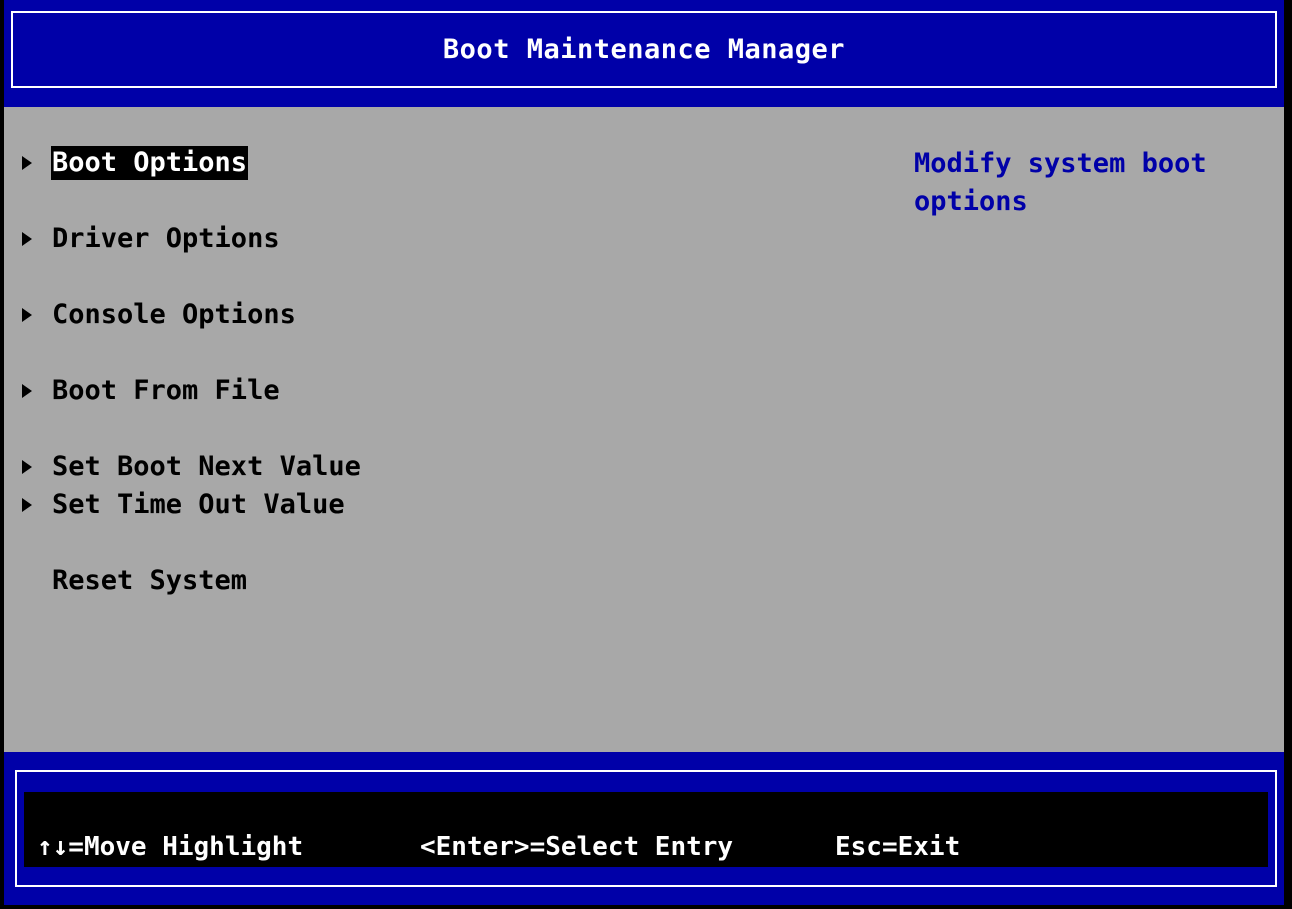 This screenshot has width=1292, height=909. What do you see at coordinates (150, 580) in the screenshot?
I see `menu-item-label: Reset System` at bounding box center [150, 580].